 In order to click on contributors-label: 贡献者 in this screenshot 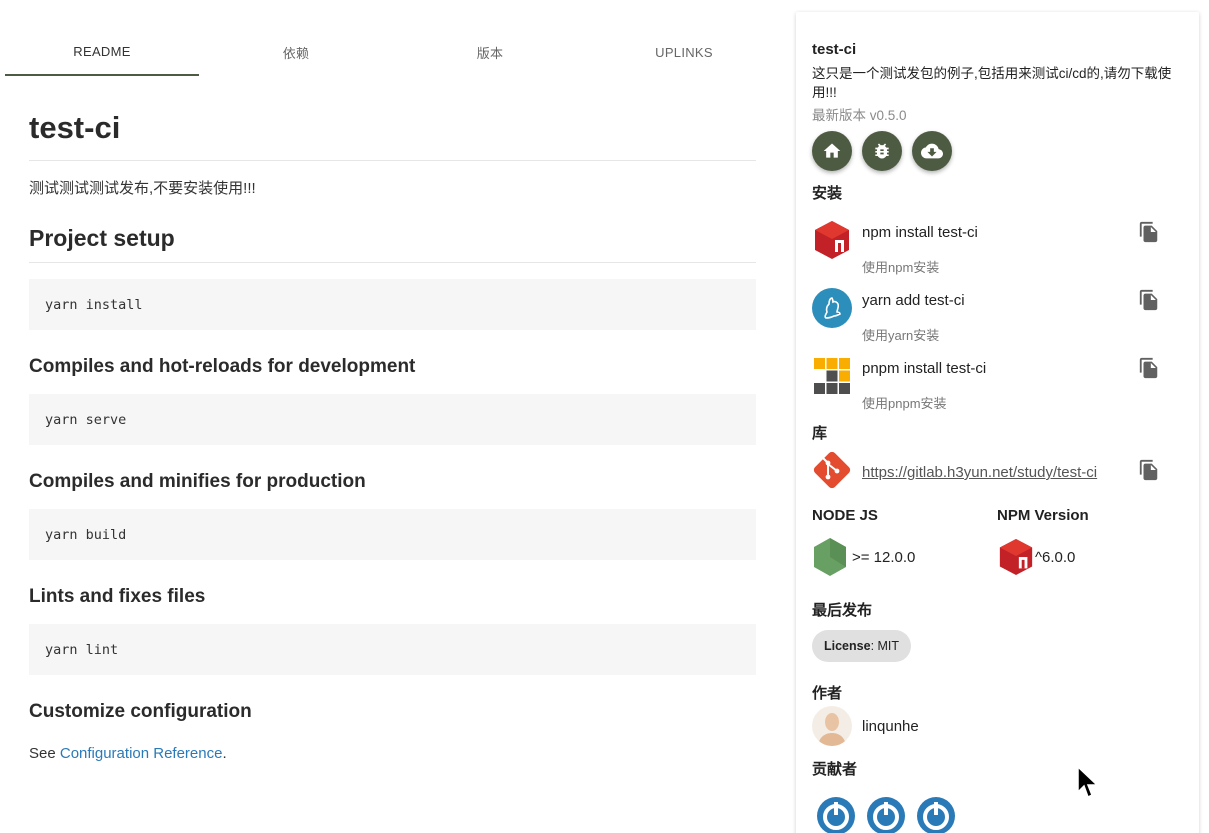, I will do `click(835, 769)`.